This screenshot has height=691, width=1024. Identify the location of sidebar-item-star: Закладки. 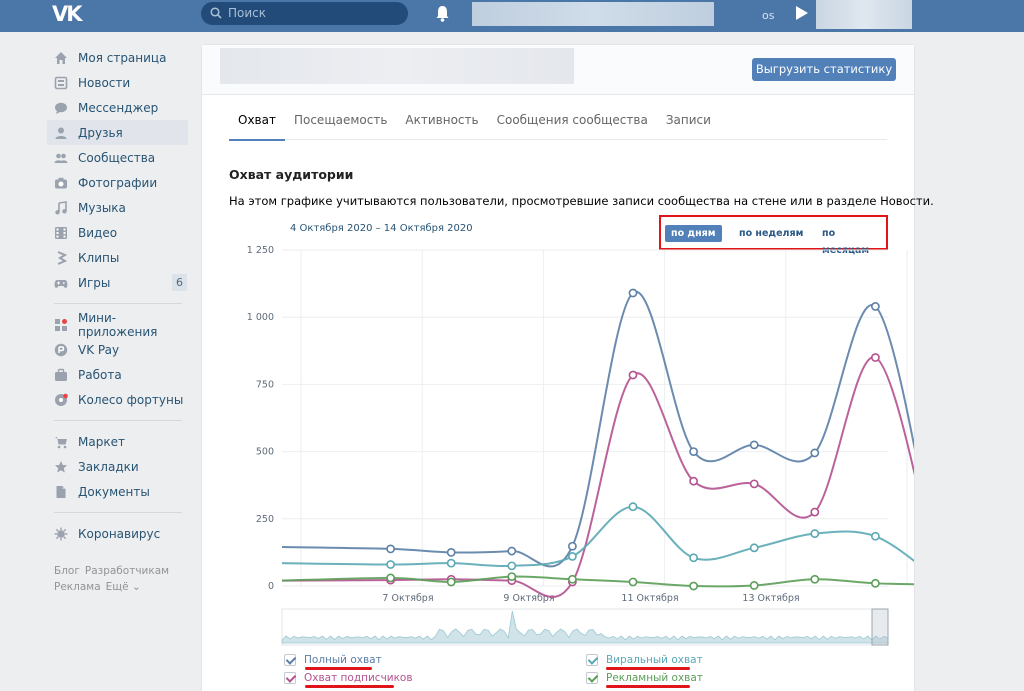
(117, 466).